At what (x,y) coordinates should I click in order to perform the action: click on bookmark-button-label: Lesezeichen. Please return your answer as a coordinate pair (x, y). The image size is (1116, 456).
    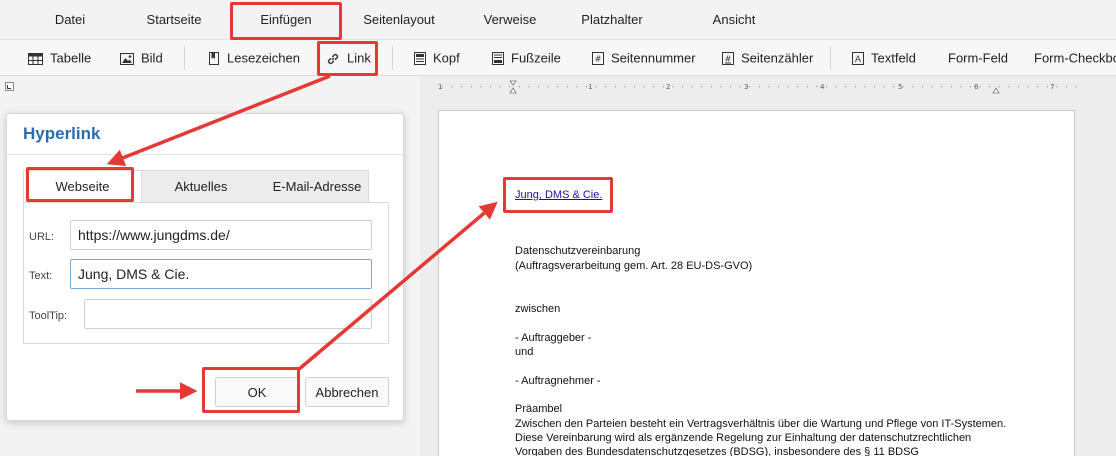
    Looking at the image, I should click on (263, 58).